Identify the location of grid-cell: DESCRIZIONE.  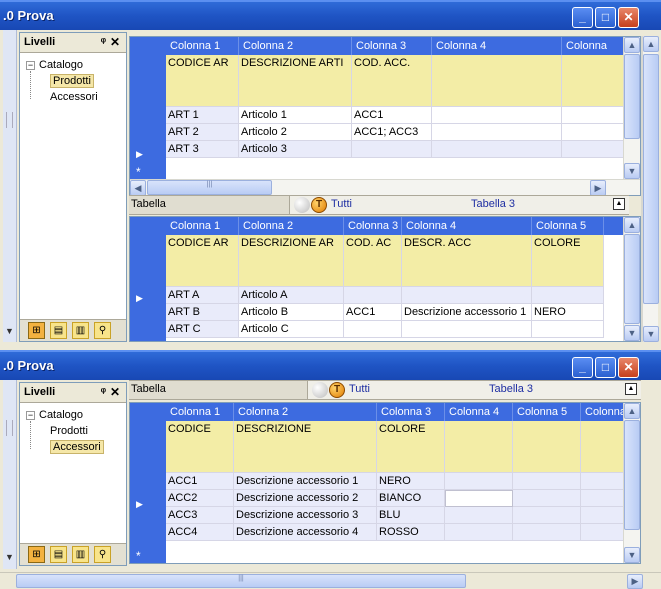
(305, 447).